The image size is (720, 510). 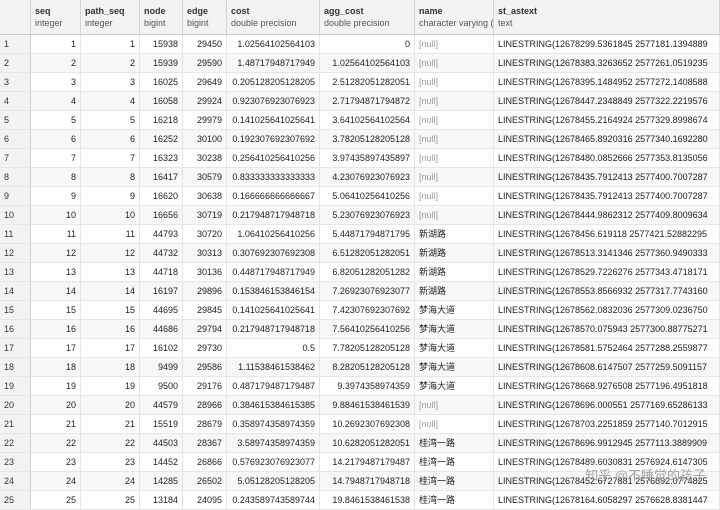 What do you see at coordinates (15, 120) in the screenshot?
I see `row-number: 5` at bounding box center [15, 120].